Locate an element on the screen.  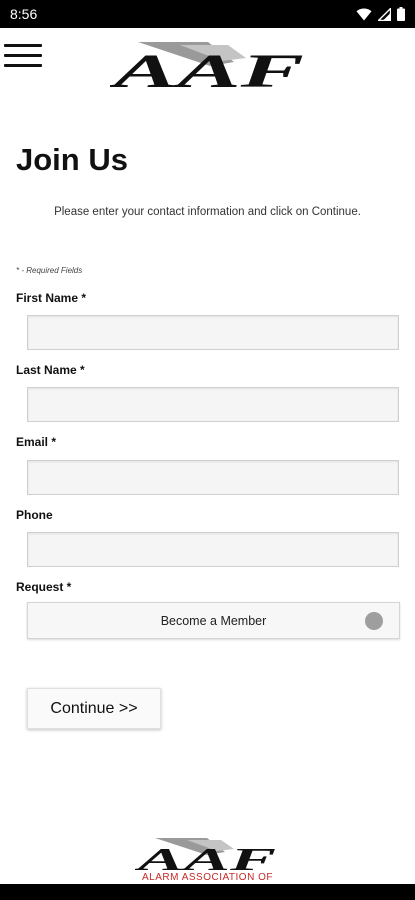
system-nav-bar is located at coordinates (207, 892).